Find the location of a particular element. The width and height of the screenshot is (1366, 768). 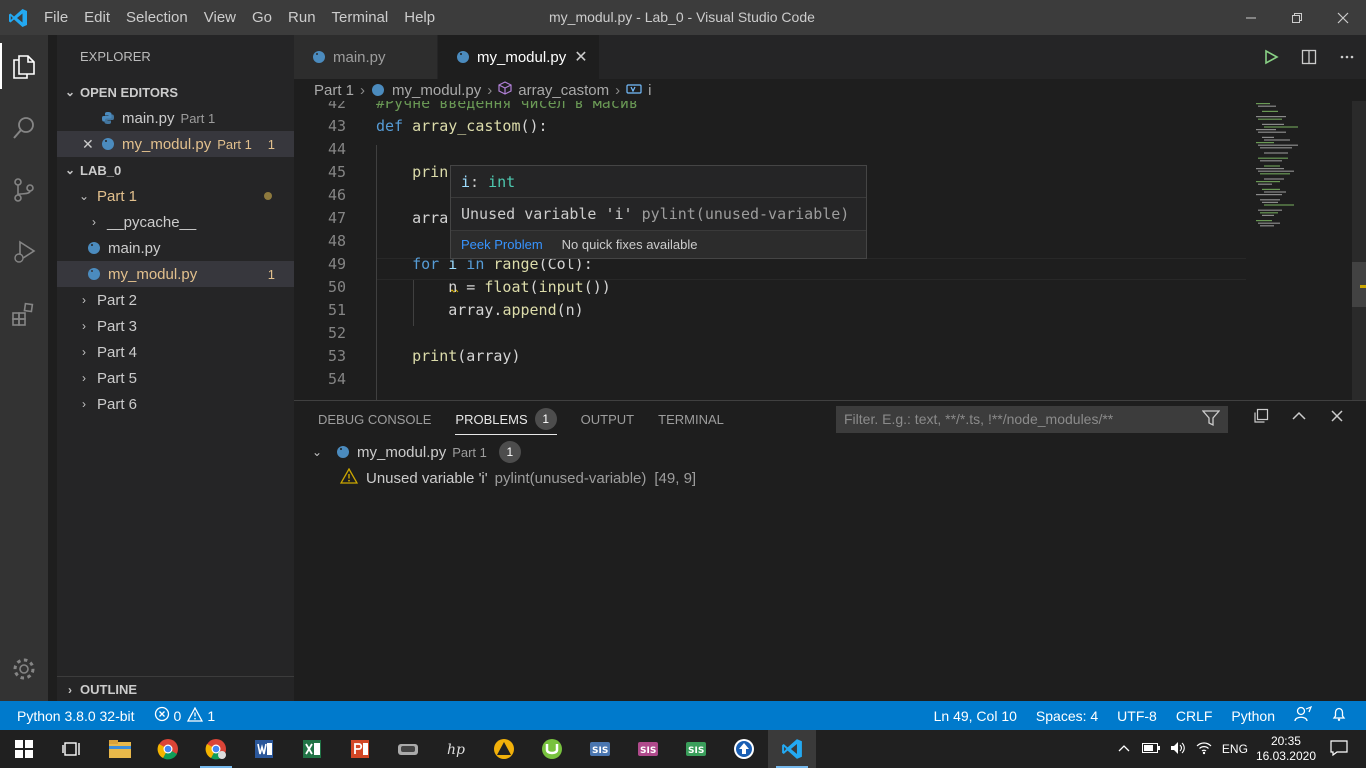

tab-my-modul-py: my_modul.py ✕ is located at coordinates (519, 57).